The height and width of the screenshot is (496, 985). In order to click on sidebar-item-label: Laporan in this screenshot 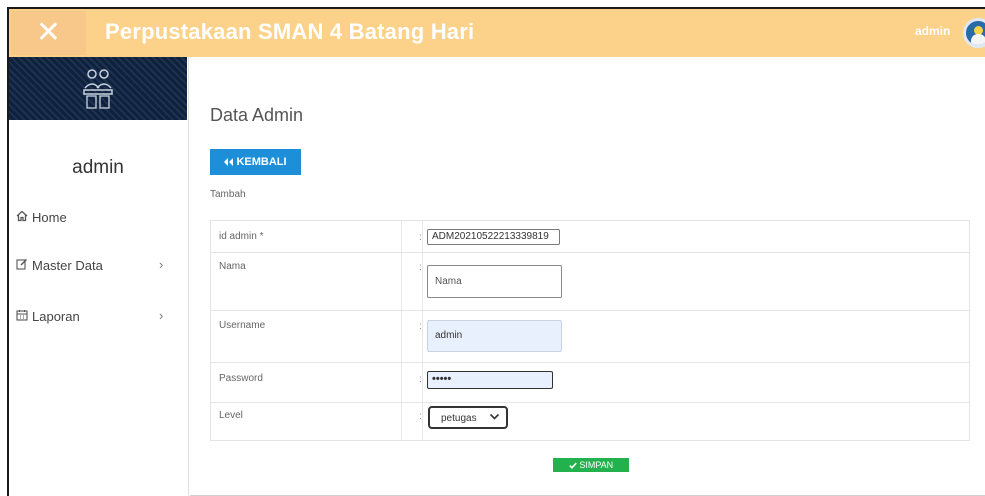, I will do `click(56, 316)`.